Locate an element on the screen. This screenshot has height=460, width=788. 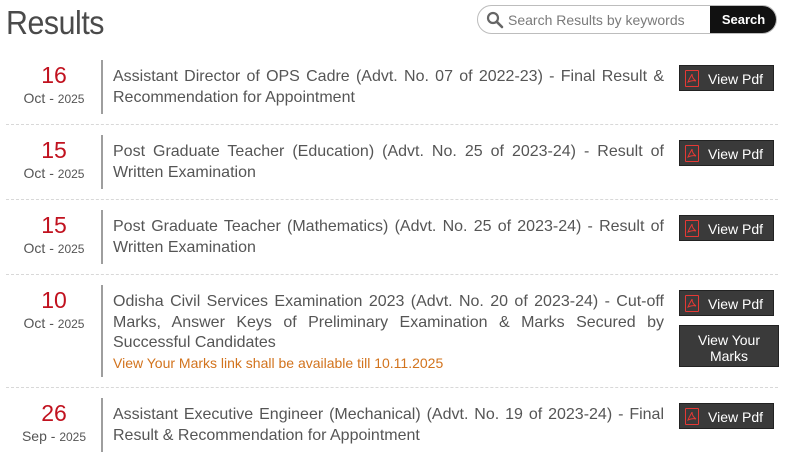
result-date: 16 Oct - 2025 is located at coordinates (54, 85).